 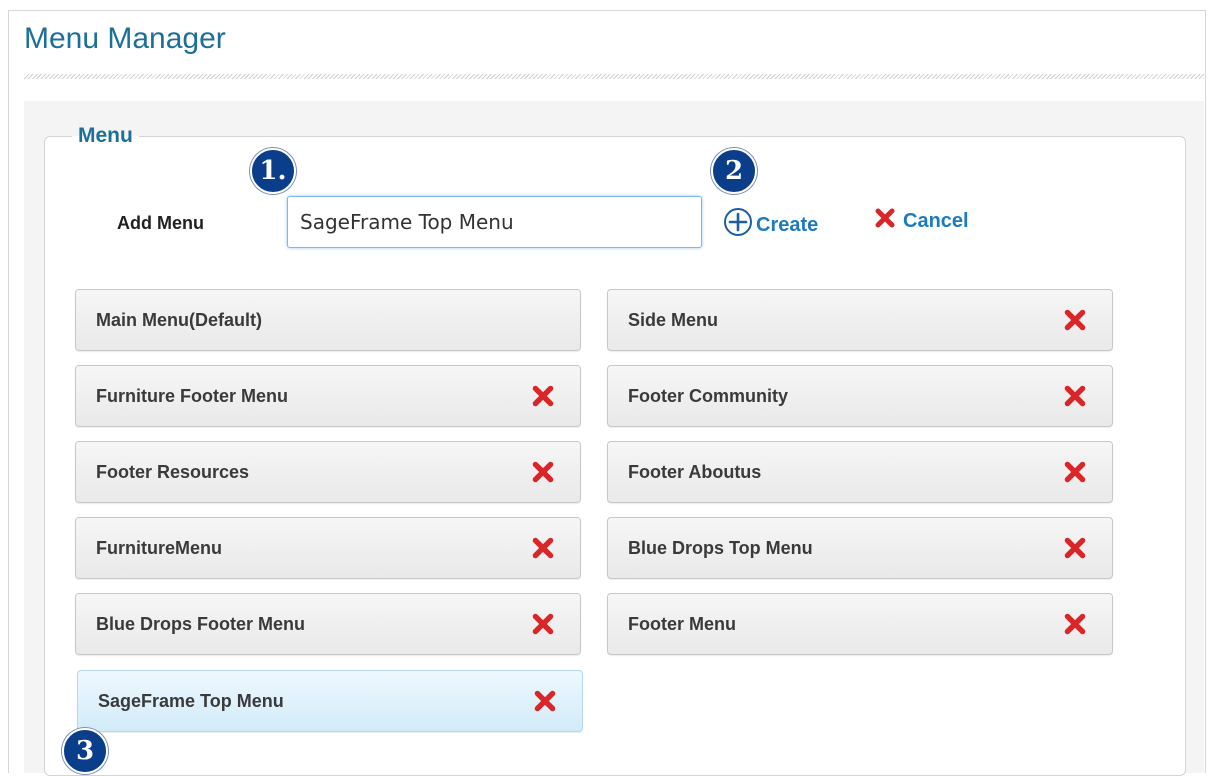 What do you see at coordinates (682, 624) in the screenshot?
I see `menu-item-label: Footer Menu` at bounding box center [682, 624].